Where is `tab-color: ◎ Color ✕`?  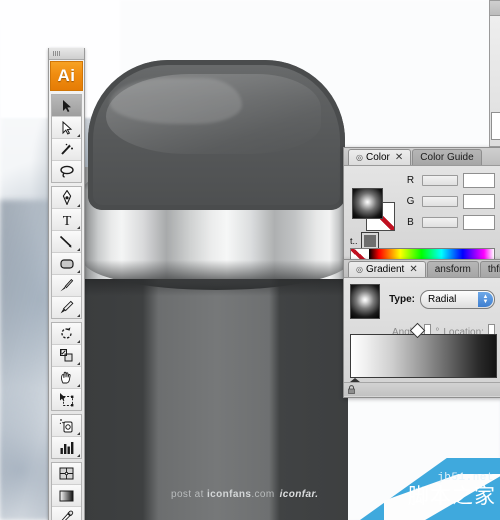 tab-color: ◎ Color ✕ is located at coordinates (380, 157).